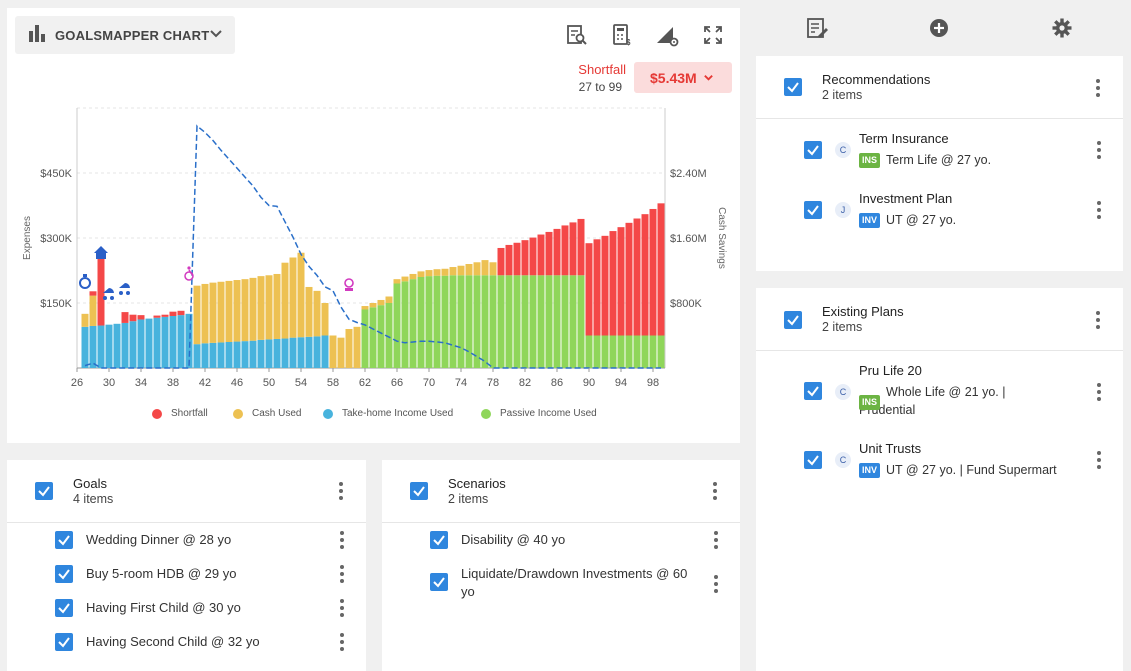 Image resolution: width=1131 pixels, height=671 pixels. Describe the element at coordinates (876, 79) in the screenshot. I see `recommendations-title: Recommendations` at that location.